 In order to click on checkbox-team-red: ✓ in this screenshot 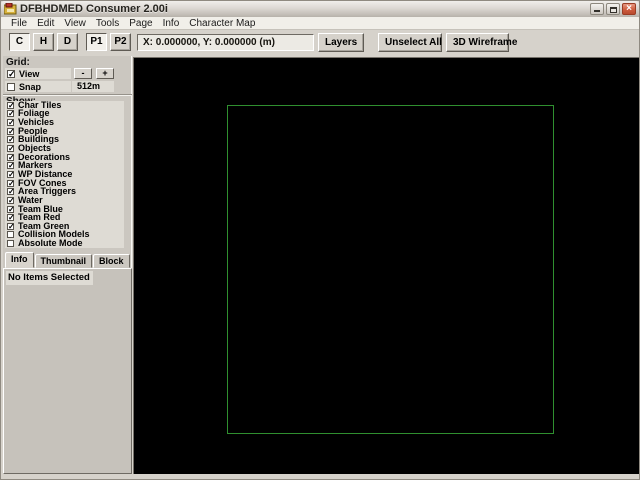, I will do `click(11, 218)`.